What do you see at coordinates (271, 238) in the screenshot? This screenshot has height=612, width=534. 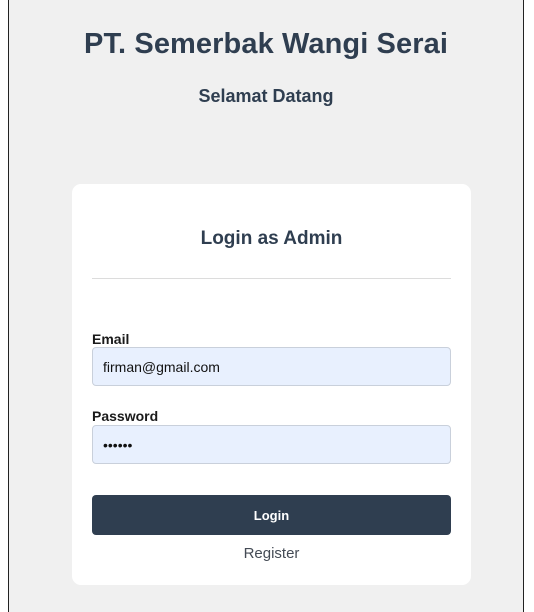 I see `login-title: Login as Admin` at bounding box center [271, 238].